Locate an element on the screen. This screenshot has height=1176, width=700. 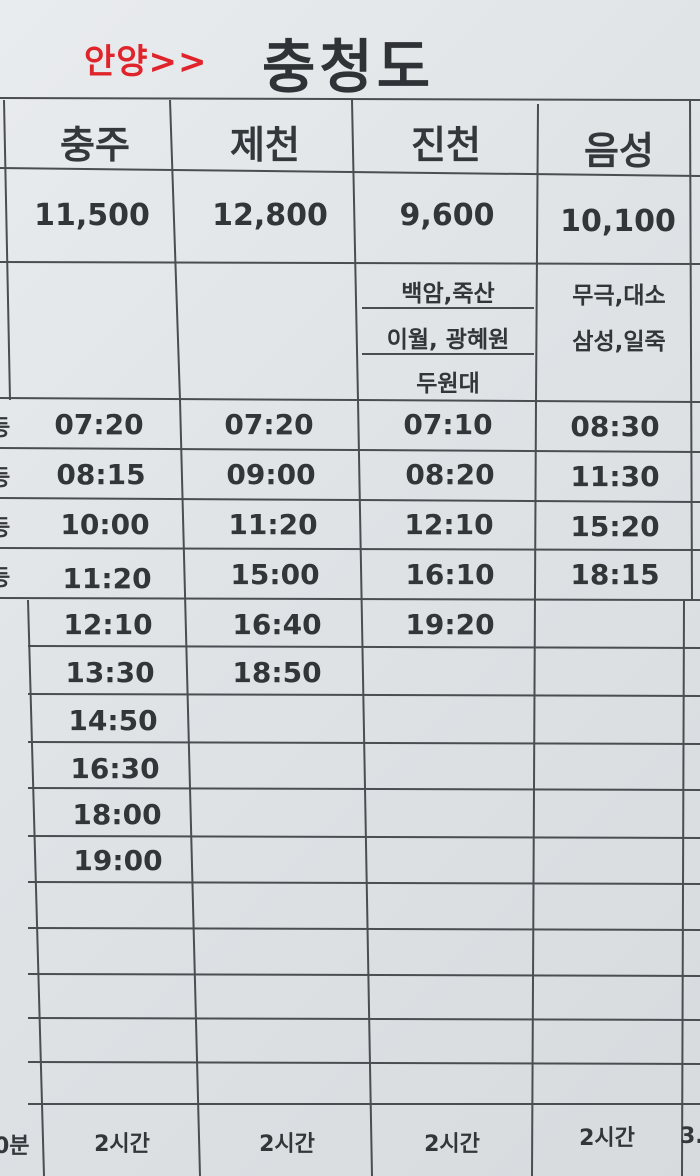
time-chungju: 11:20 is located at coordinates (107, 578).